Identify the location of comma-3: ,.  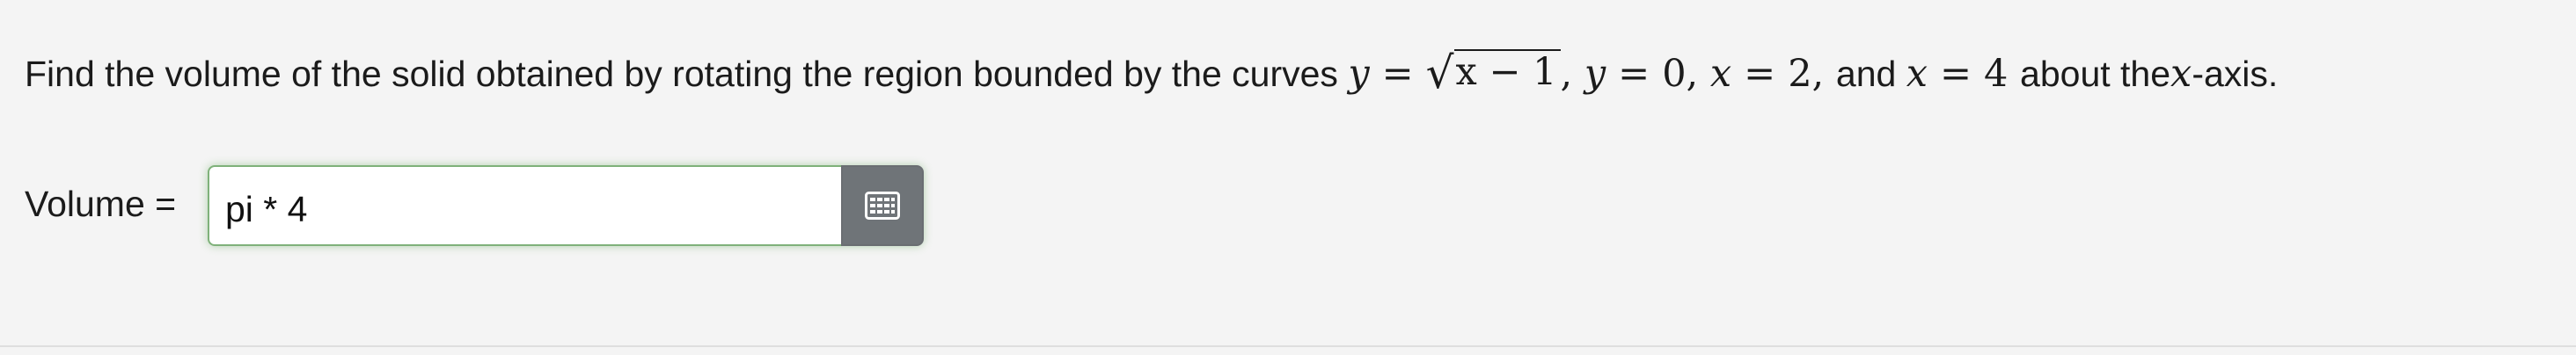
(1818, 74).